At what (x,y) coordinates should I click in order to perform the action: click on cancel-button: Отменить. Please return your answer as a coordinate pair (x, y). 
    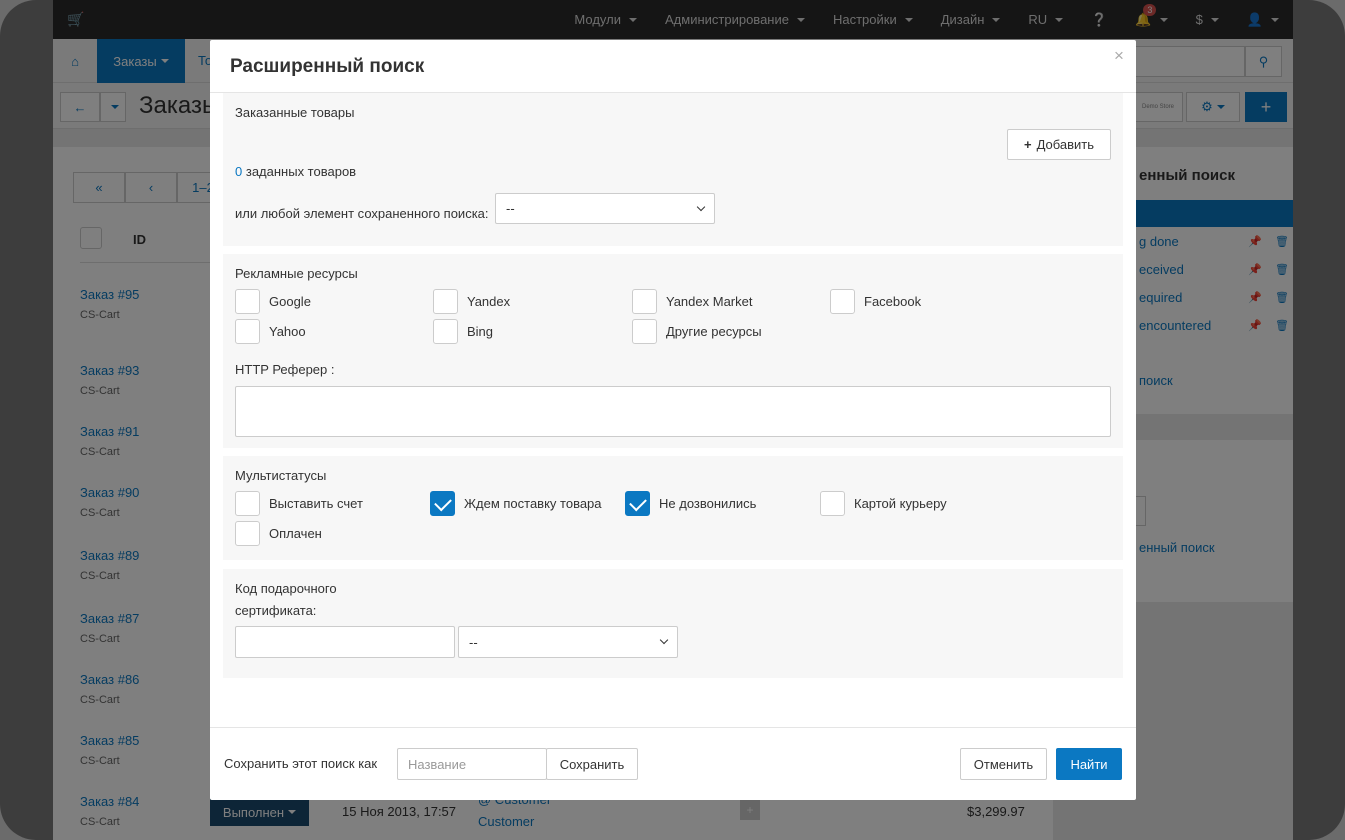
    Looking at the image, I should click on (1003, 764).